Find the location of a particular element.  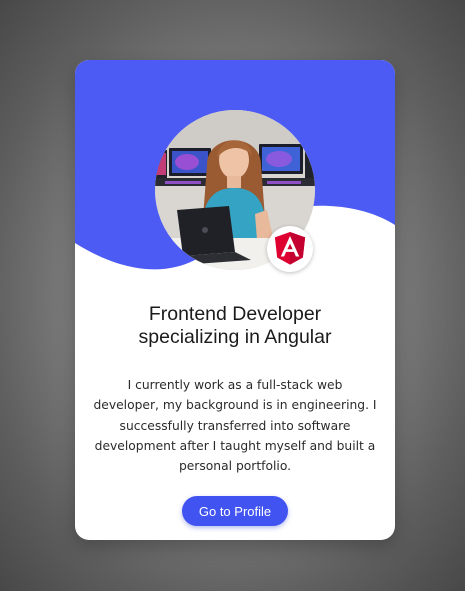

angular-logo-icon is located at coordinates (290, 248).